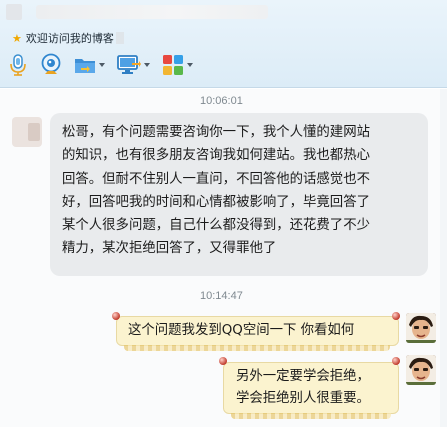 The height and width of the screenshot is (427, 447). I want to click on webcam-icon, so click(51, 63).